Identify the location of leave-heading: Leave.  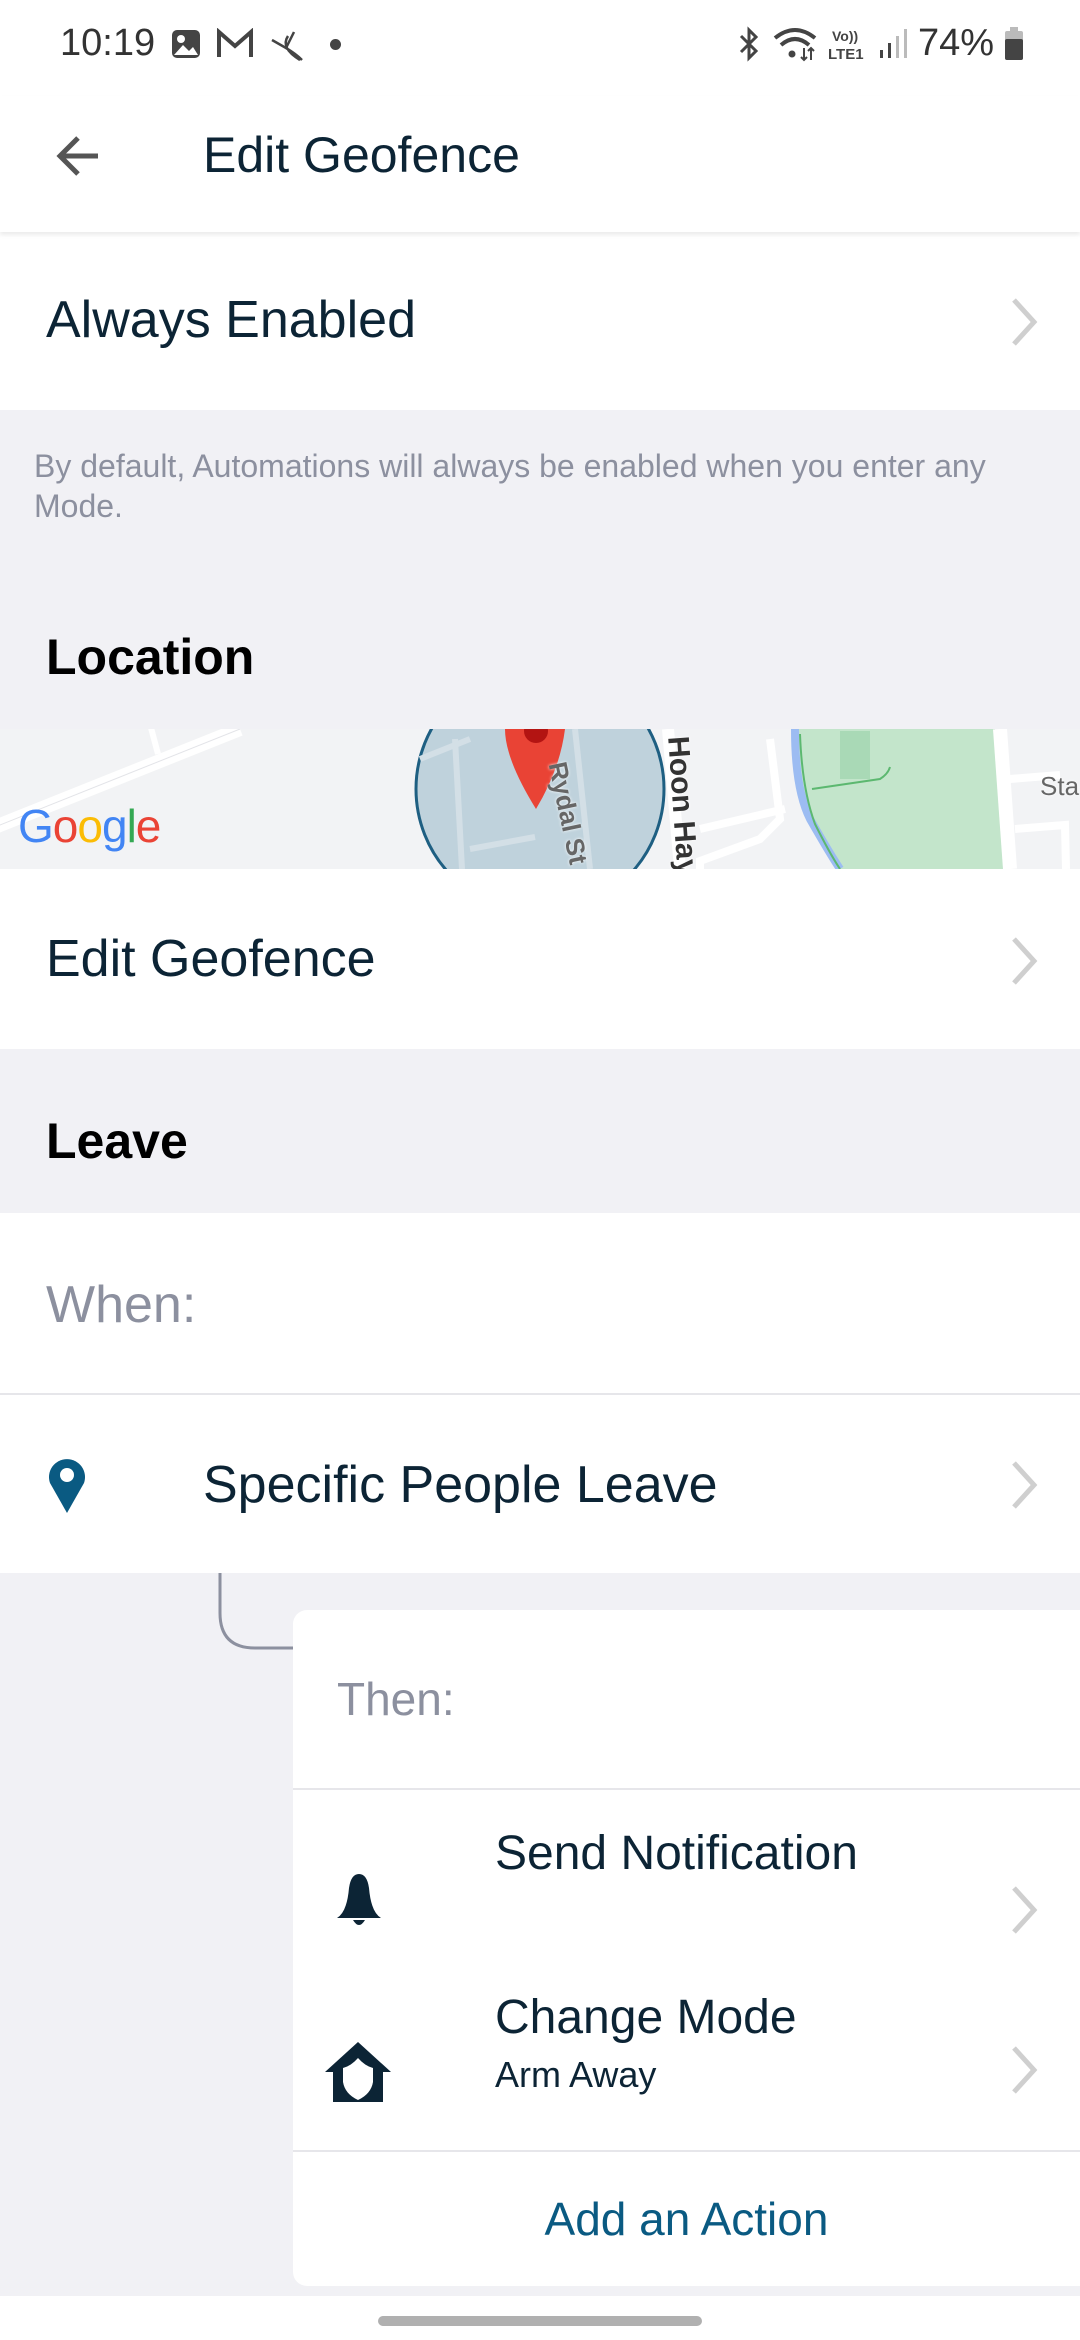
(117, 1141).